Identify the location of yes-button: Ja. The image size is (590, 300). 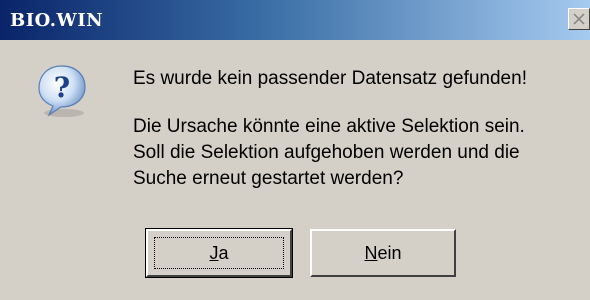
(219, 253).